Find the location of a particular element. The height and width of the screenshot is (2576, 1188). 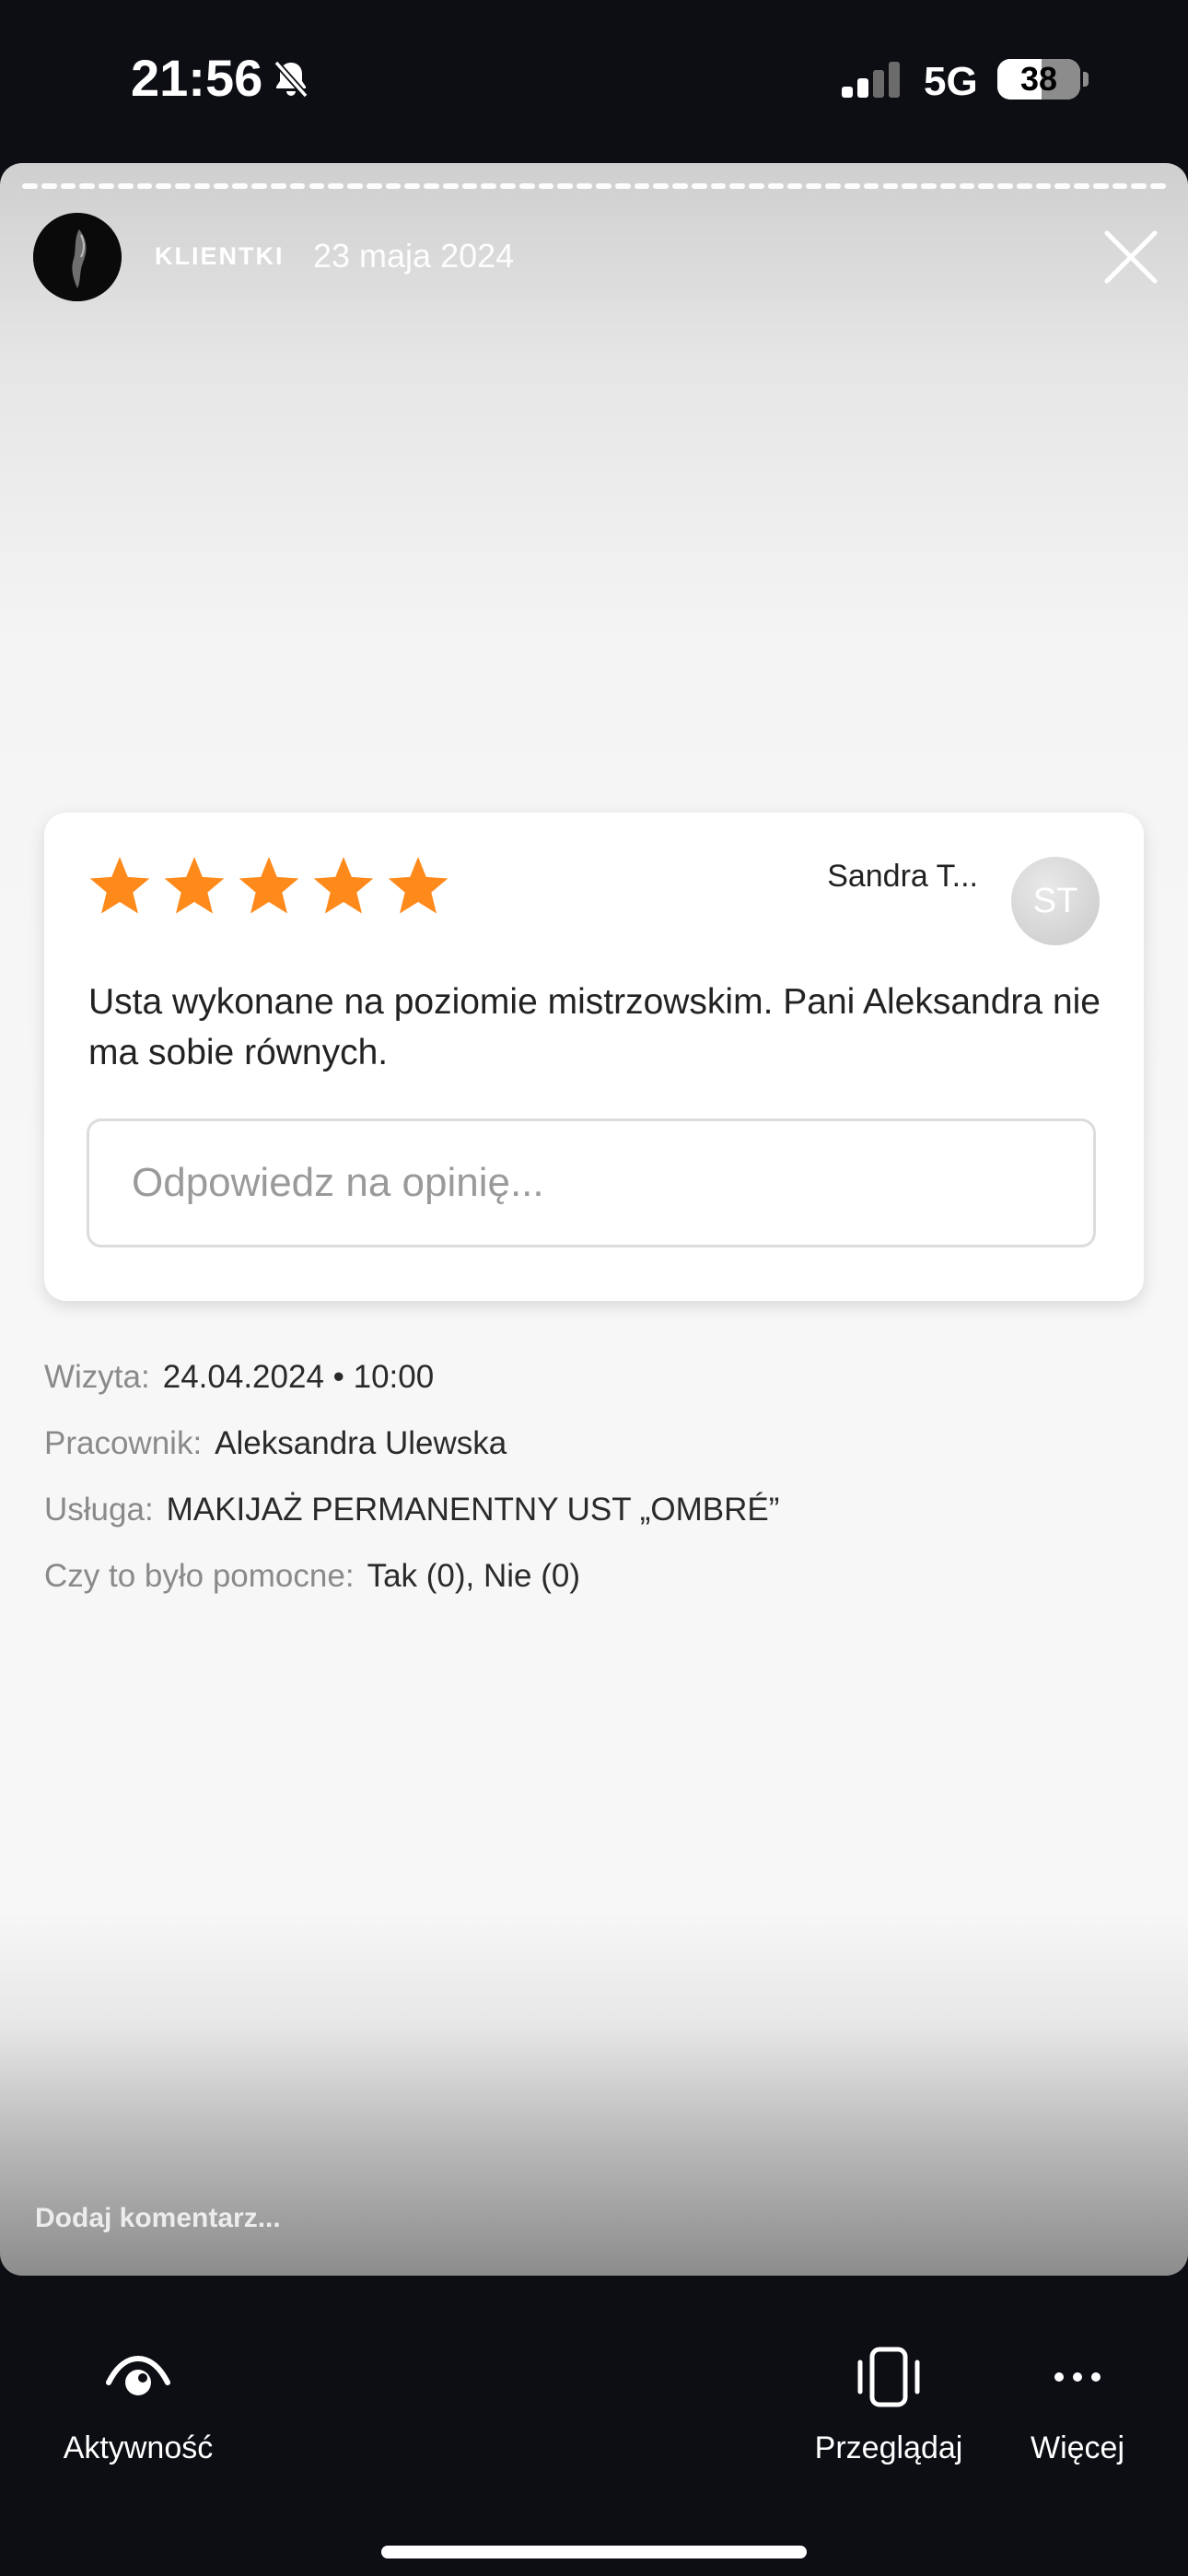

activity-button: Aktywność is located at coordinates (138, 2403).